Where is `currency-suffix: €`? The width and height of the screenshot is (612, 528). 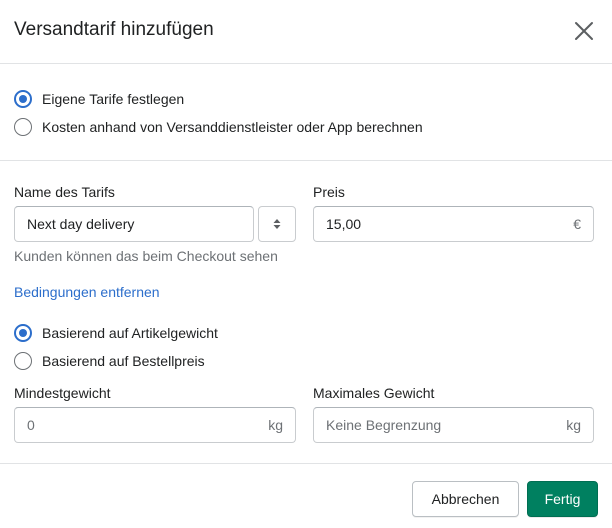 currency-suffix: € is located at coordinates (577, 224).